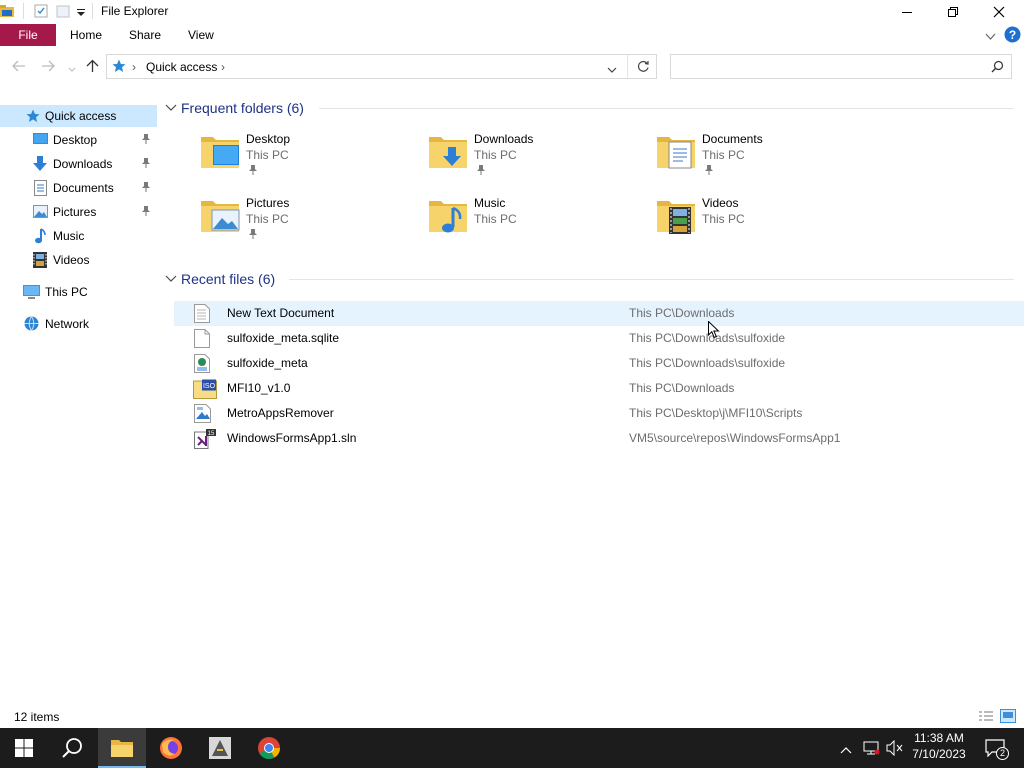  What do you see at coordinates (1002, 753) in the screenshot?
I see `notification-count-badge: 2` at bounding box center [1002, 753].